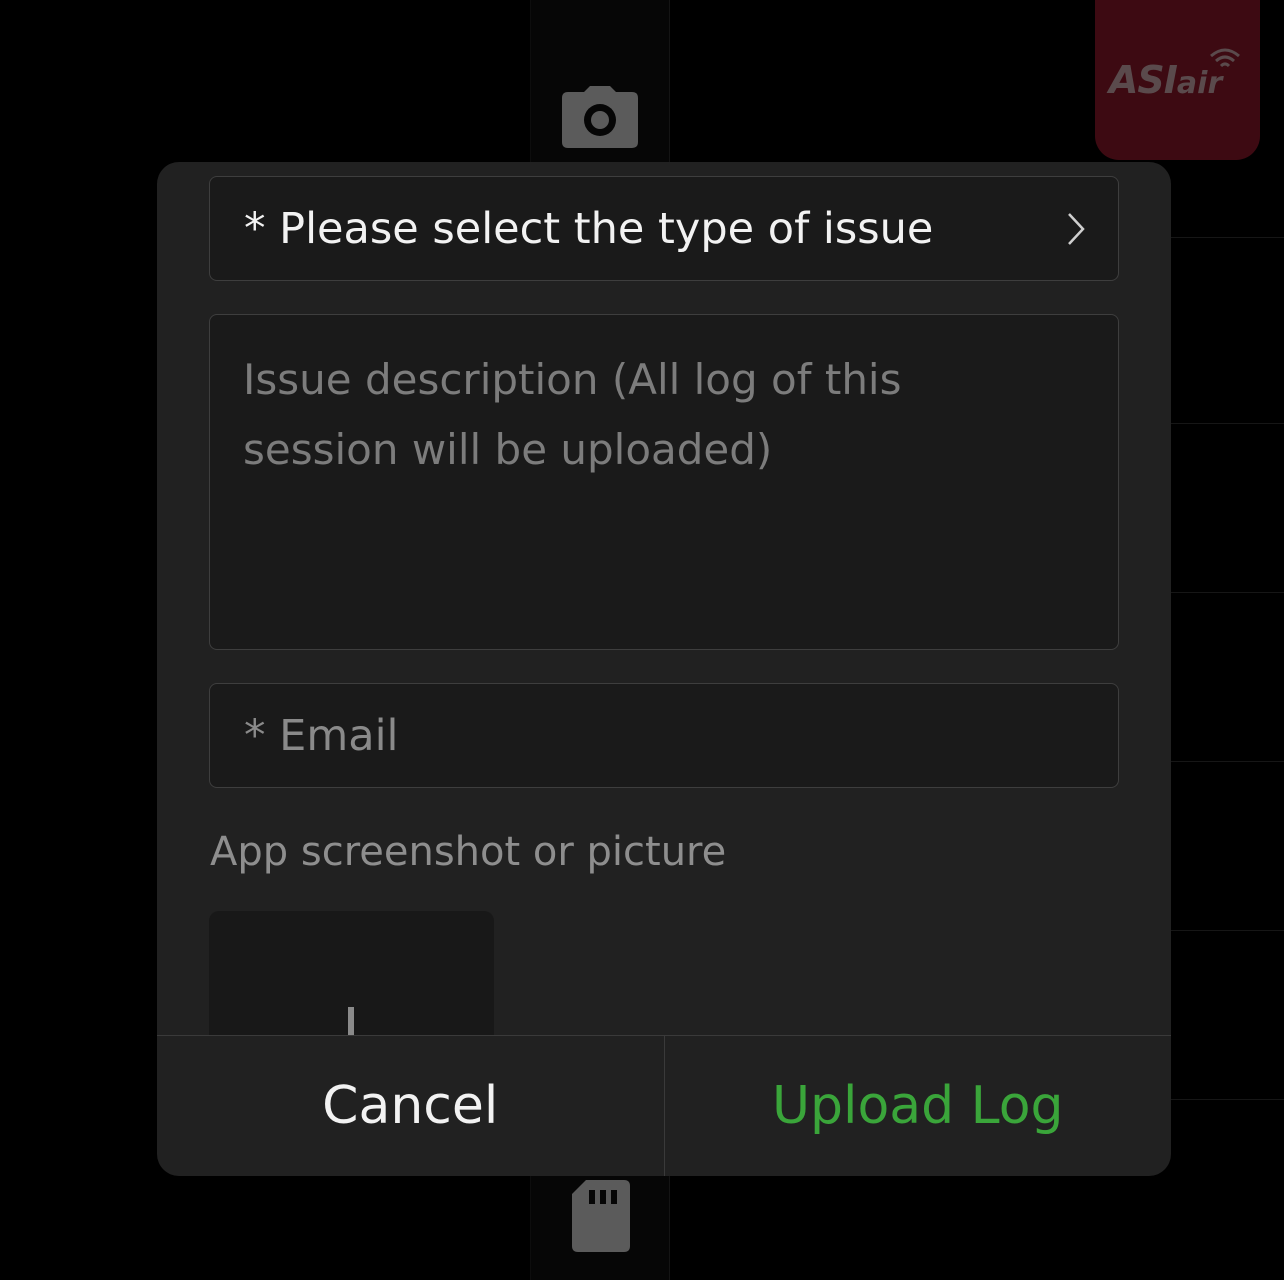 The width and height of the screenshot is (1284, 1280). What do you see at coordinates (351, 973) in the screenshot?
I see `add-picture-button` at bounding box center [351, 973].